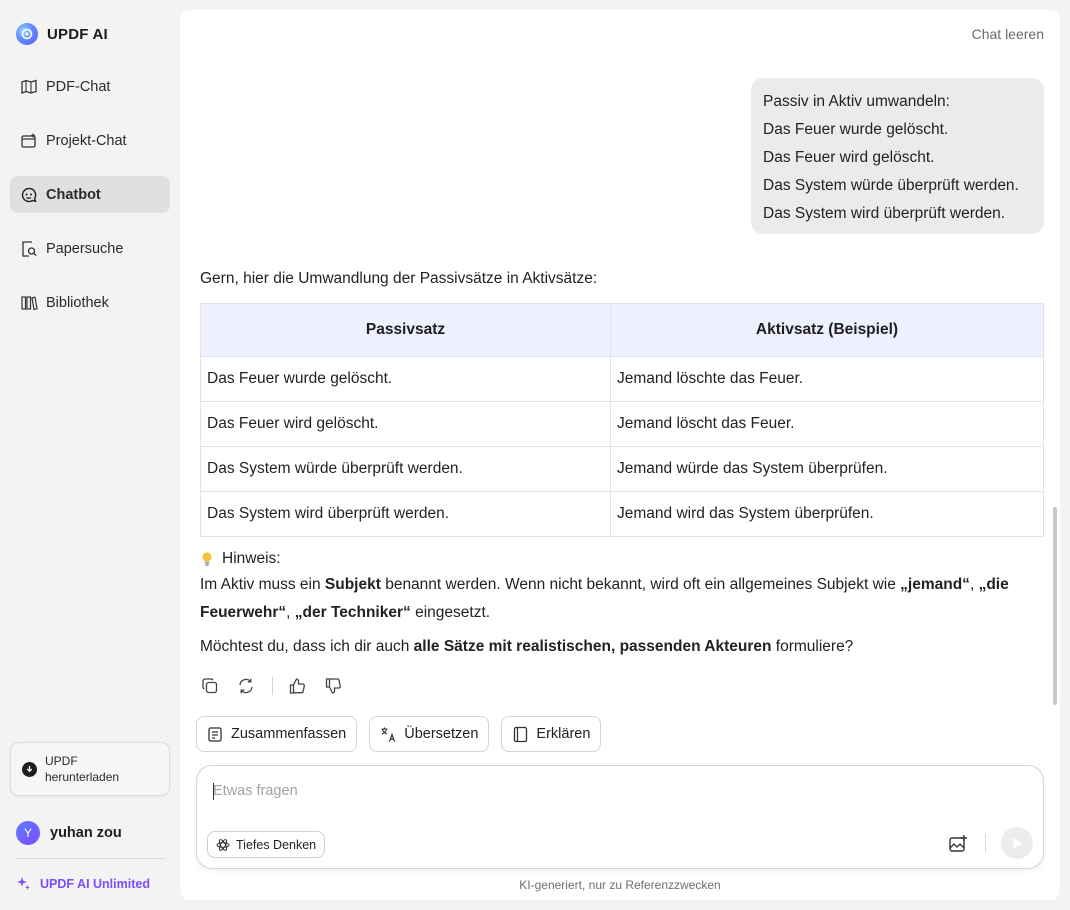 The height and width of the screenshot is (910, 1070). Describe the element at coordinates (276, 844) in the screenshot. I see `deep-think-label: Tiefes Denken` at that location.